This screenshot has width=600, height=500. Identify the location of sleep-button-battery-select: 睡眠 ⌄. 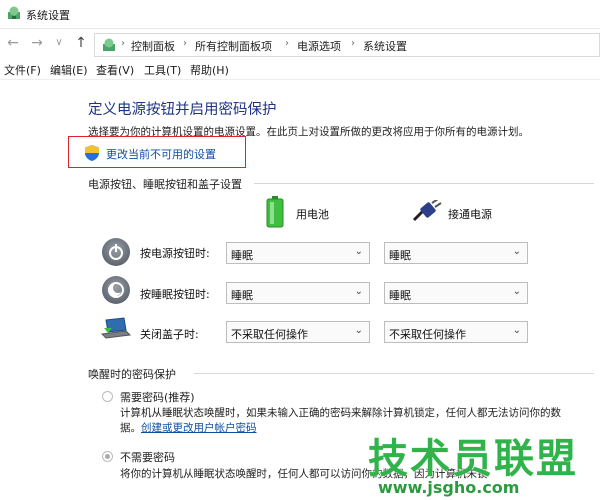
(298, 293).